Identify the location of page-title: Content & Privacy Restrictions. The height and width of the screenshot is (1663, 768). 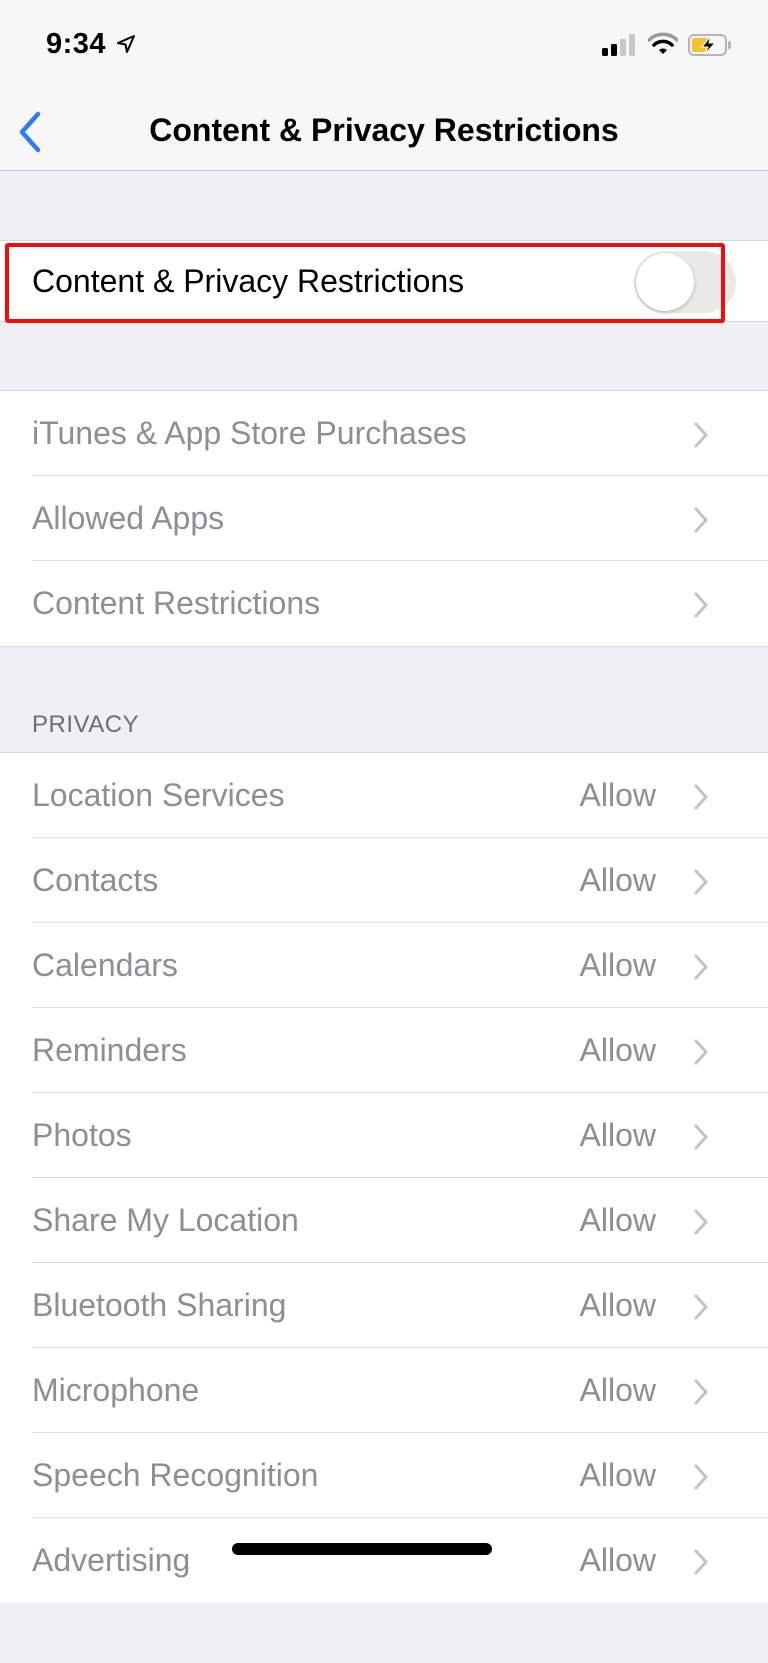
(384, 130).